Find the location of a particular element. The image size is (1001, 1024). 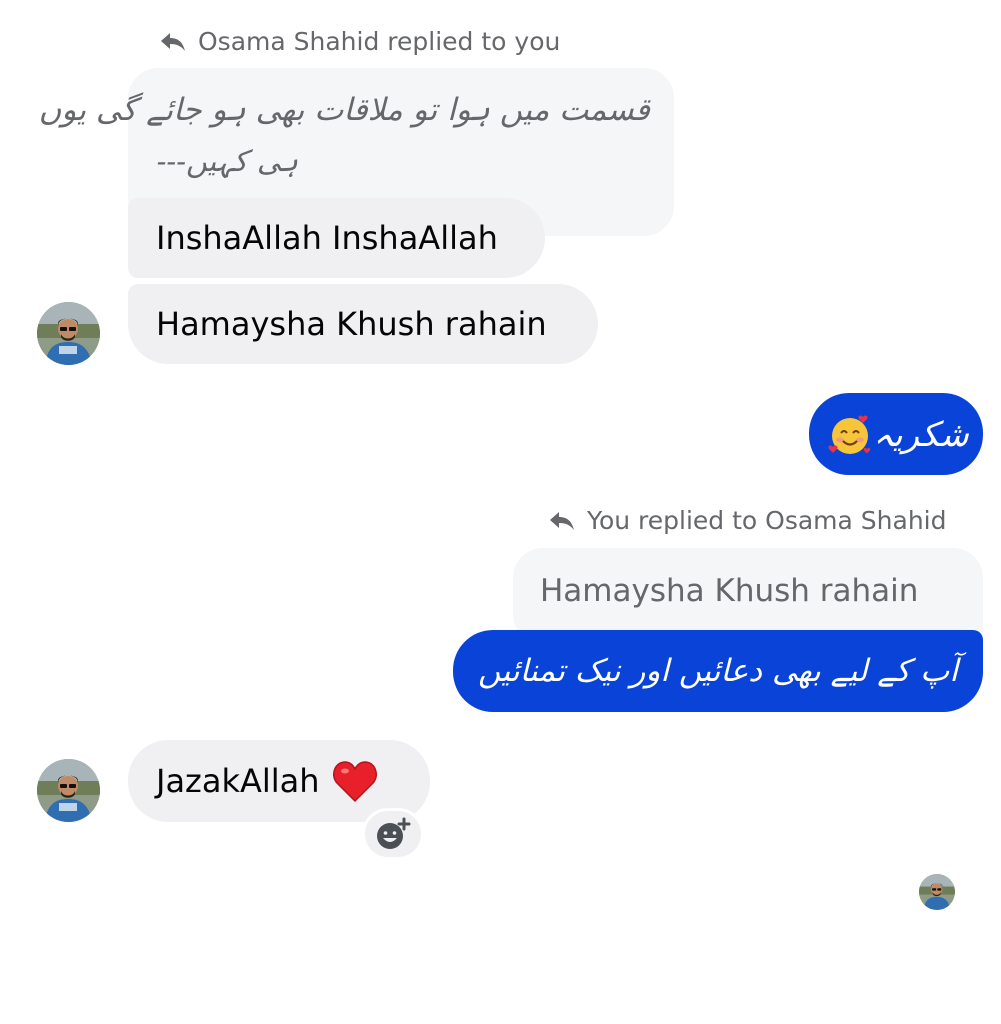

reply-label-text: Osama Shahid replied to you is located at coordinates (379, 41).